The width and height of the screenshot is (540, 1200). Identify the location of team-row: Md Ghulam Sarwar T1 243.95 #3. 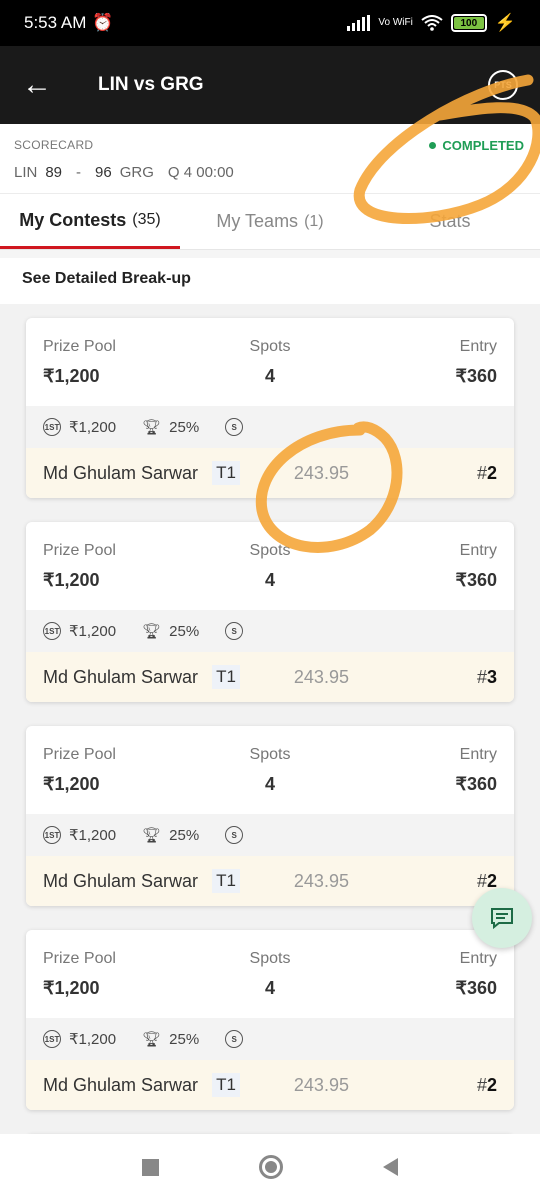
(270, 677).